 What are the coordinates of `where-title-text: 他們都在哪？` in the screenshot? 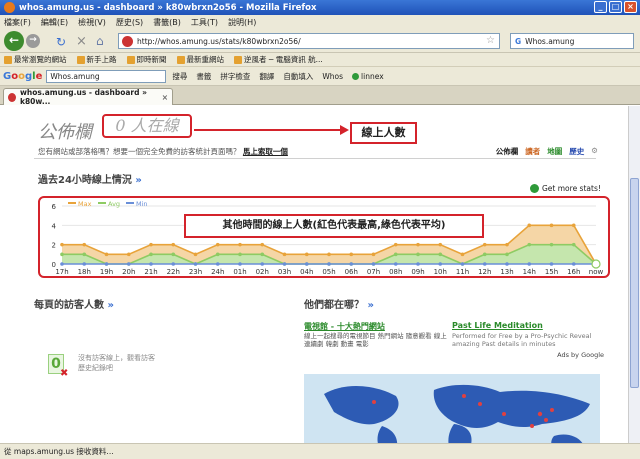 It's located at (334, 305).